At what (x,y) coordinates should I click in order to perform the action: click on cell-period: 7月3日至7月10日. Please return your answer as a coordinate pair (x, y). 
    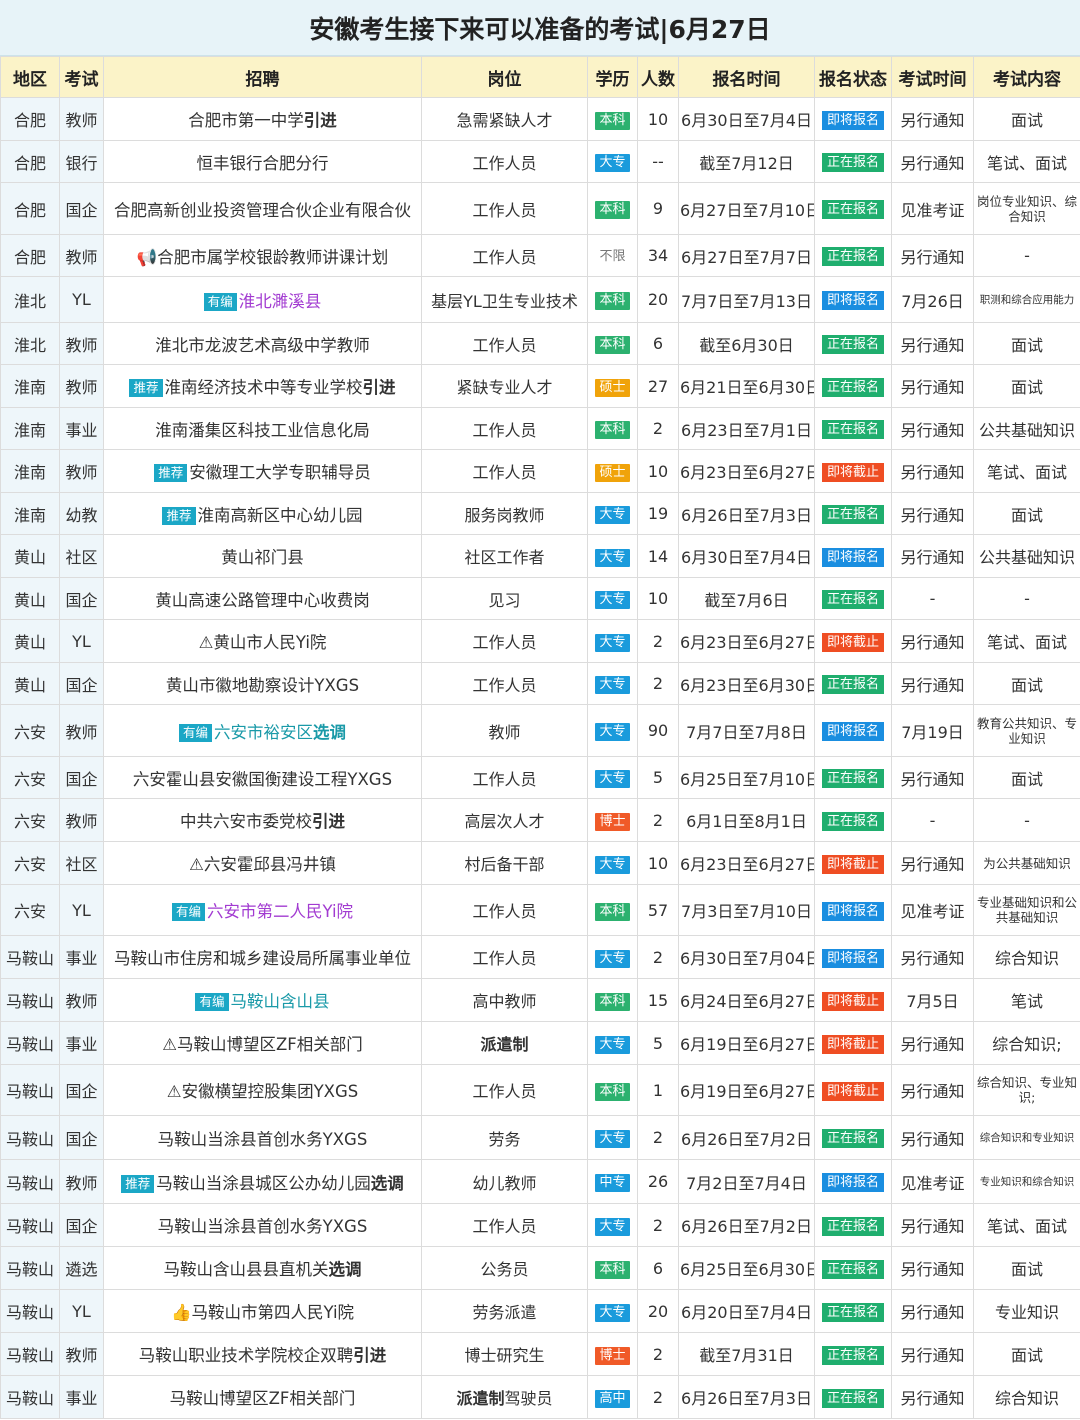
    Looking at the image, I should click on (746, 910).